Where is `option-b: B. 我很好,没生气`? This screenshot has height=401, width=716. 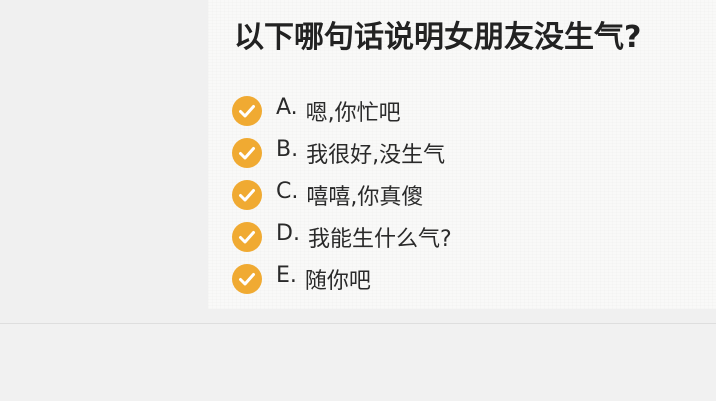
option-b: B. 我很好,没生气 is located at coordinates (342, 153).